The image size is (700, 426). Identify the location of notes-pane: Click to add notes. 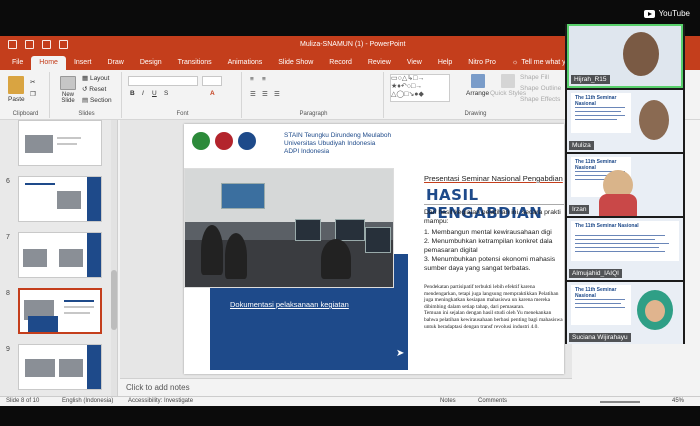
(346, 387).